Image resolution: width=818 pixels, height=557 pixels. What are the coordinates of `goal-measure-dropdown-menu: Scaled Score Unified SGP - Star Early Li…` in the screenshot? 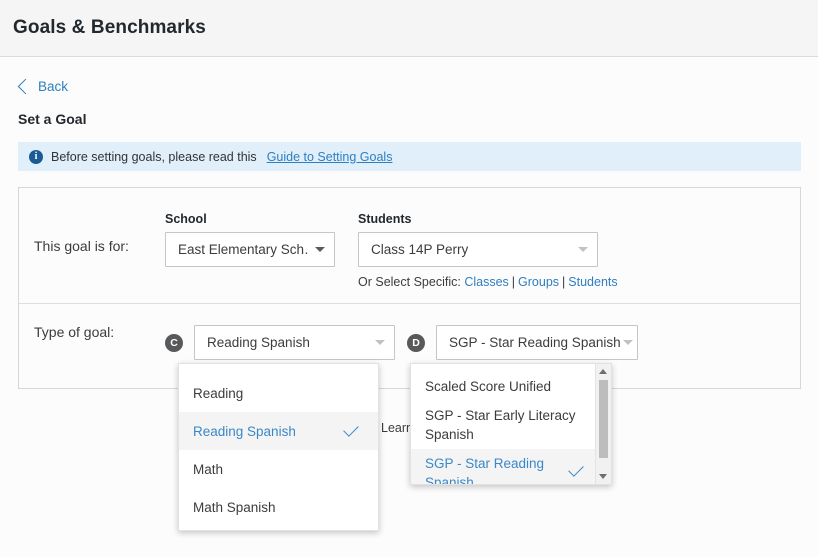 It's located at (511, 424).